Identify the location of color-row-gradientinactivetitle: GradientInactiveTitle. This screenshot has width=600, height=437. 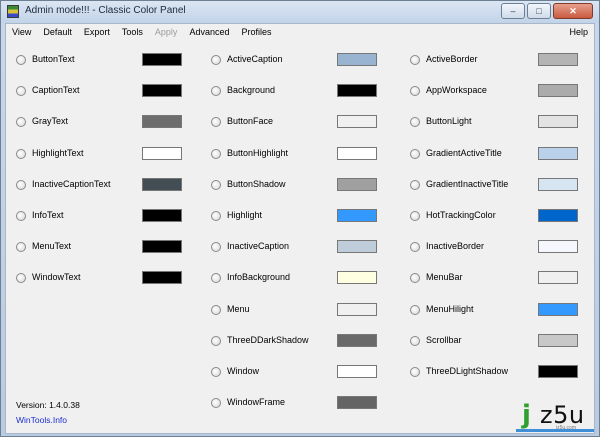
(494, 186).